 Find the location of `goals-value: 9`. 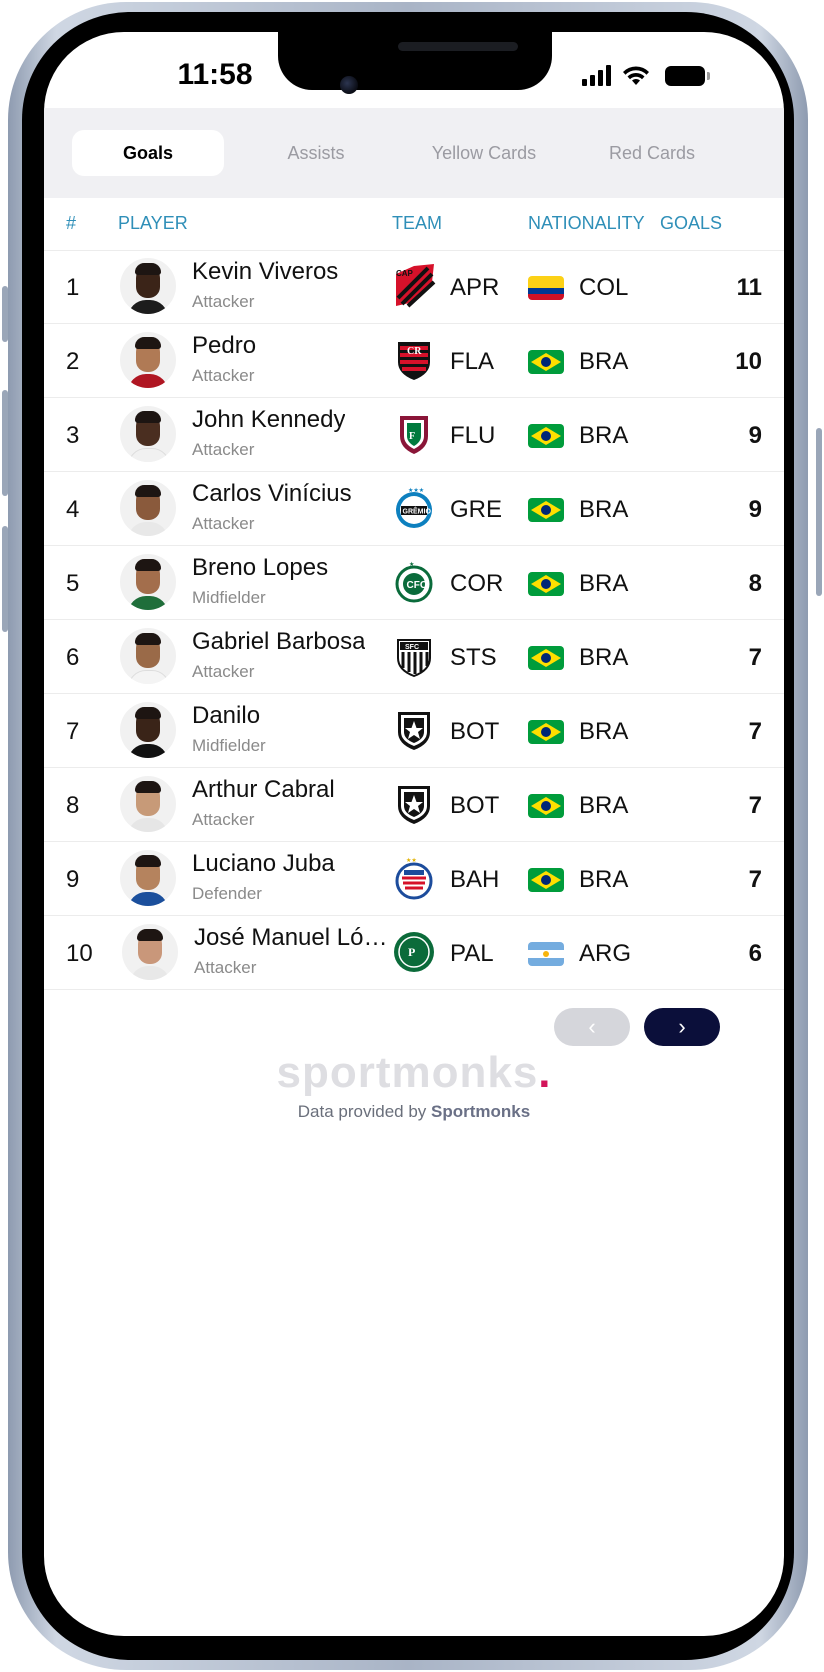

goals-value: 9 is located at coordinates (755, 509).